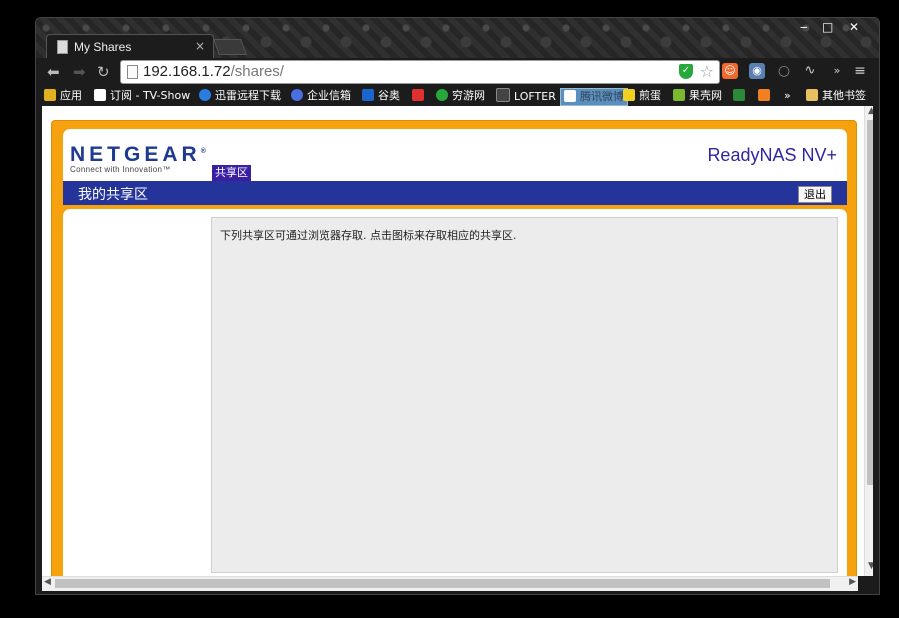  I want to click on vertical-scrollbar: ▲ ▼, so click(868, 341).